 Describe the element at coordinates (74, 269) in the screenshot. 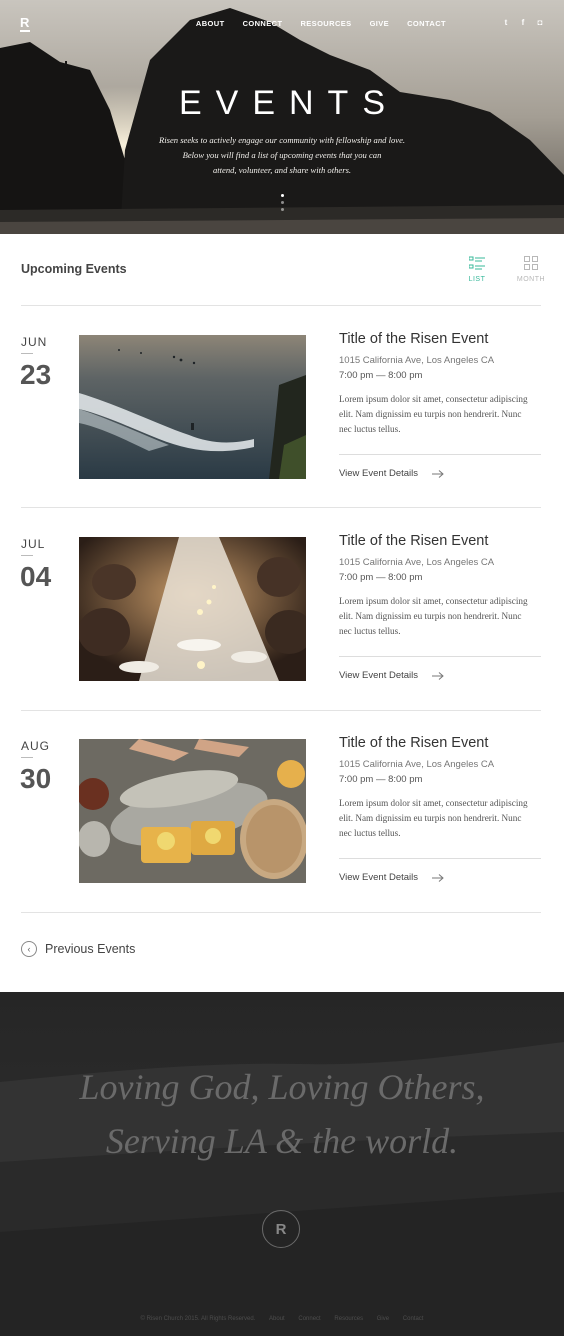

I see `section-heading: Upcoming Events` at that location.